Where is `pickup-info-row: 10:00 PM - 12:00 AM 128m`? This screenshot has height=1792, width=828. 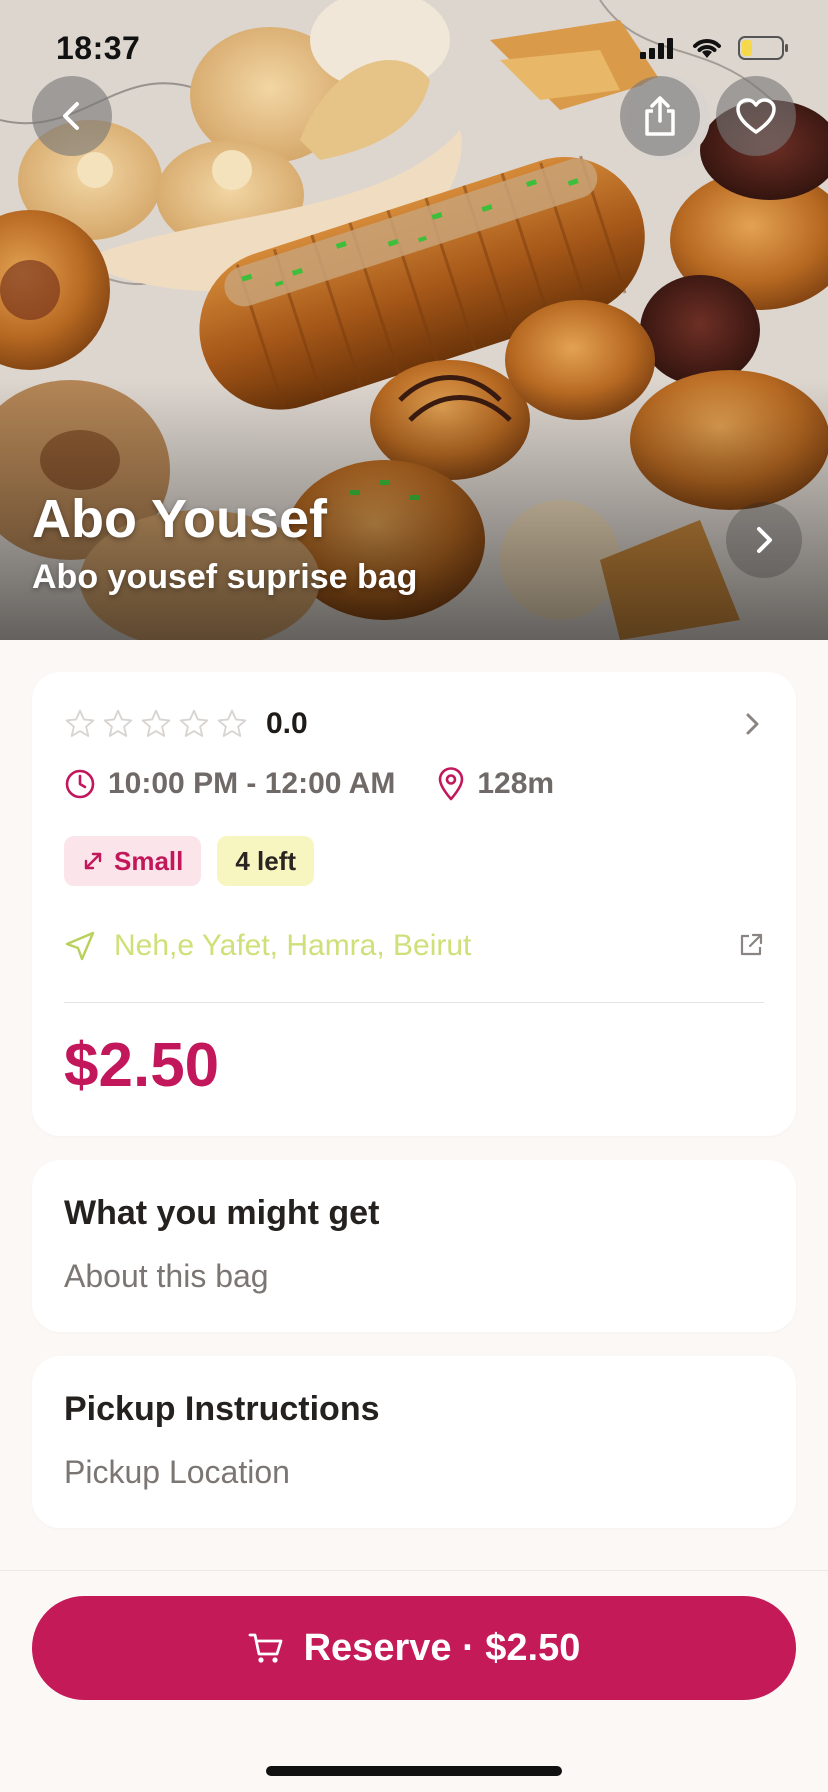
pickup-info-row: 10:00 PM - 12:00 AM 128m is located at coordinates (309, 784).